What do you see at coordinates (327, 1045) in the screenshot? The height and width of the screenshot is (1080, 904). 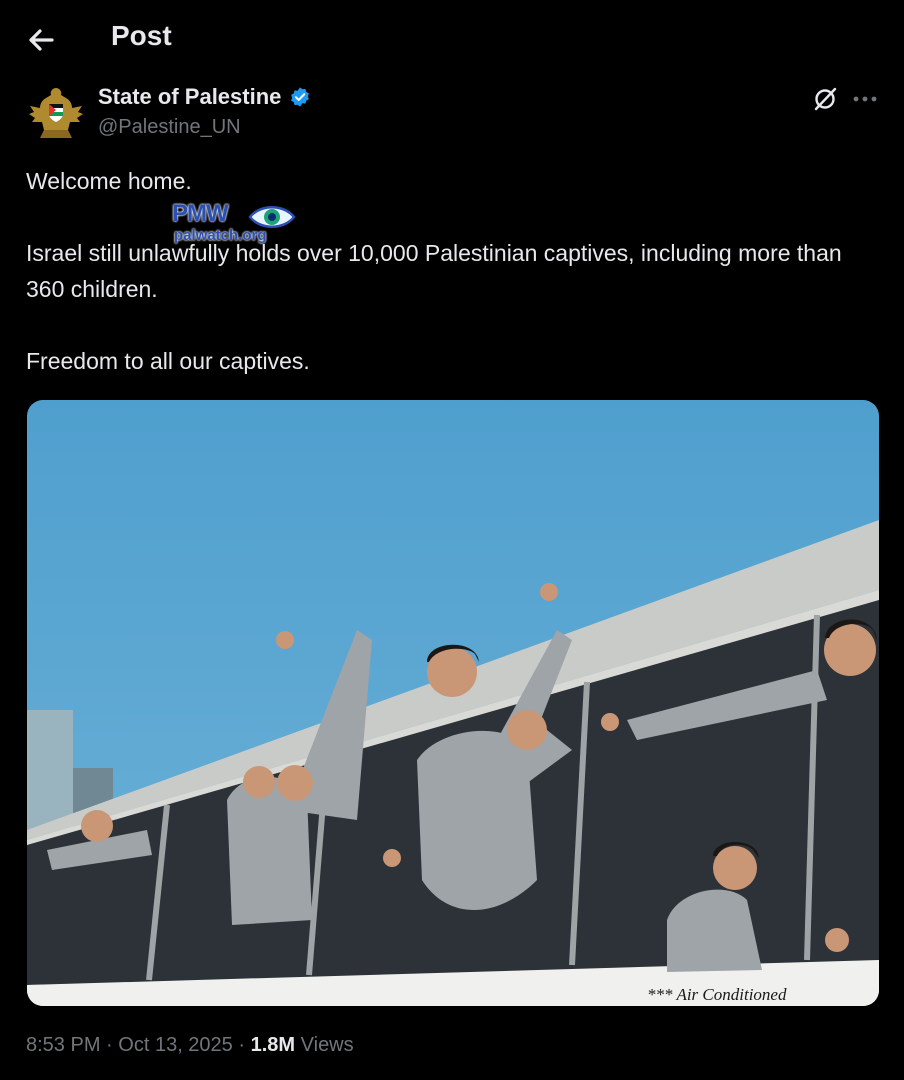 I see `views-label: Views` at bounding box center [327, 1045].